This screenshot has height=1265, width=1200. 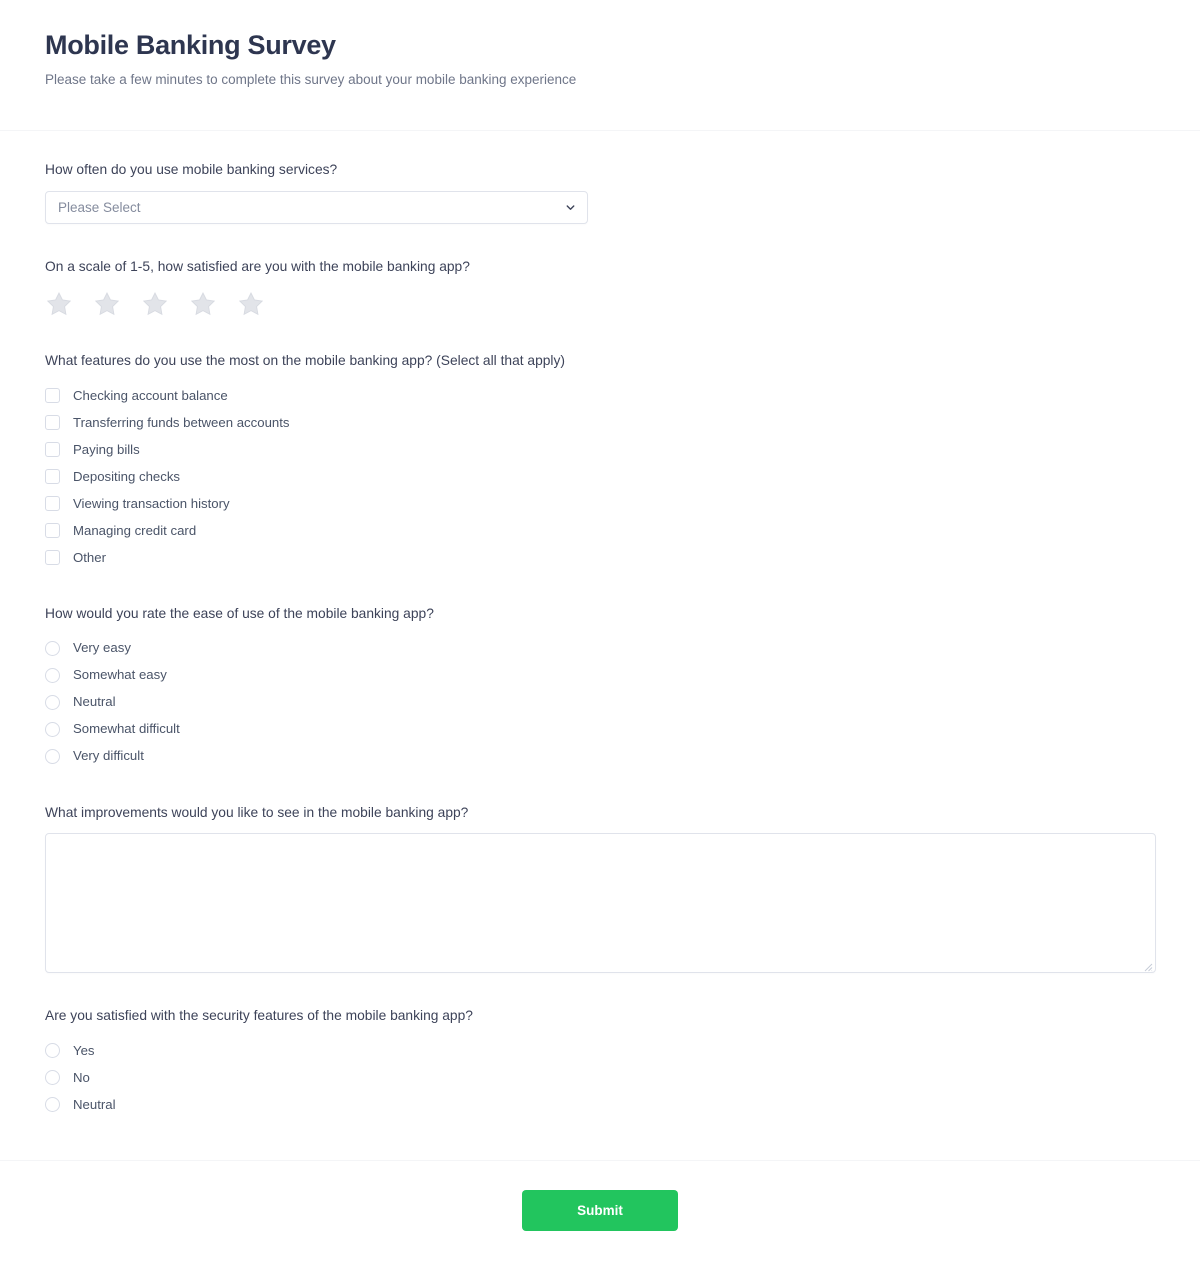 What do you see at coordinates (600, 422) in the screenshot?
I see `list-item: Transferring funds between accounts` at bounding box center [600, 422].